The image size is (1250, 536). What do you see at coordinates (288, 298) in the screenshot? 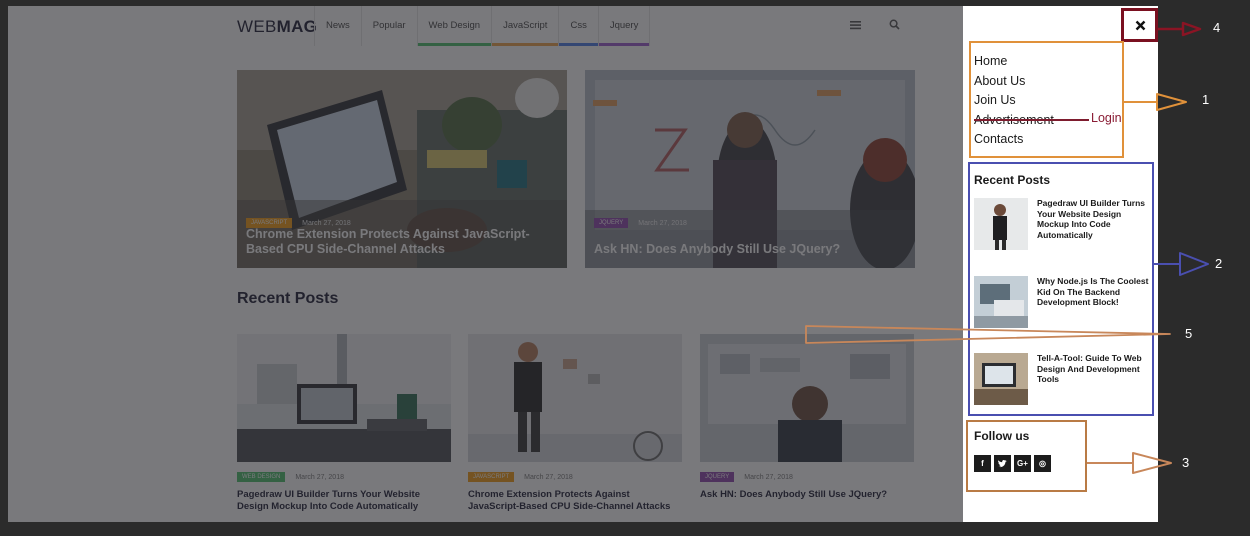
I see `recent-posts-heading: Recent Posts` at bounding box center [288, 298].